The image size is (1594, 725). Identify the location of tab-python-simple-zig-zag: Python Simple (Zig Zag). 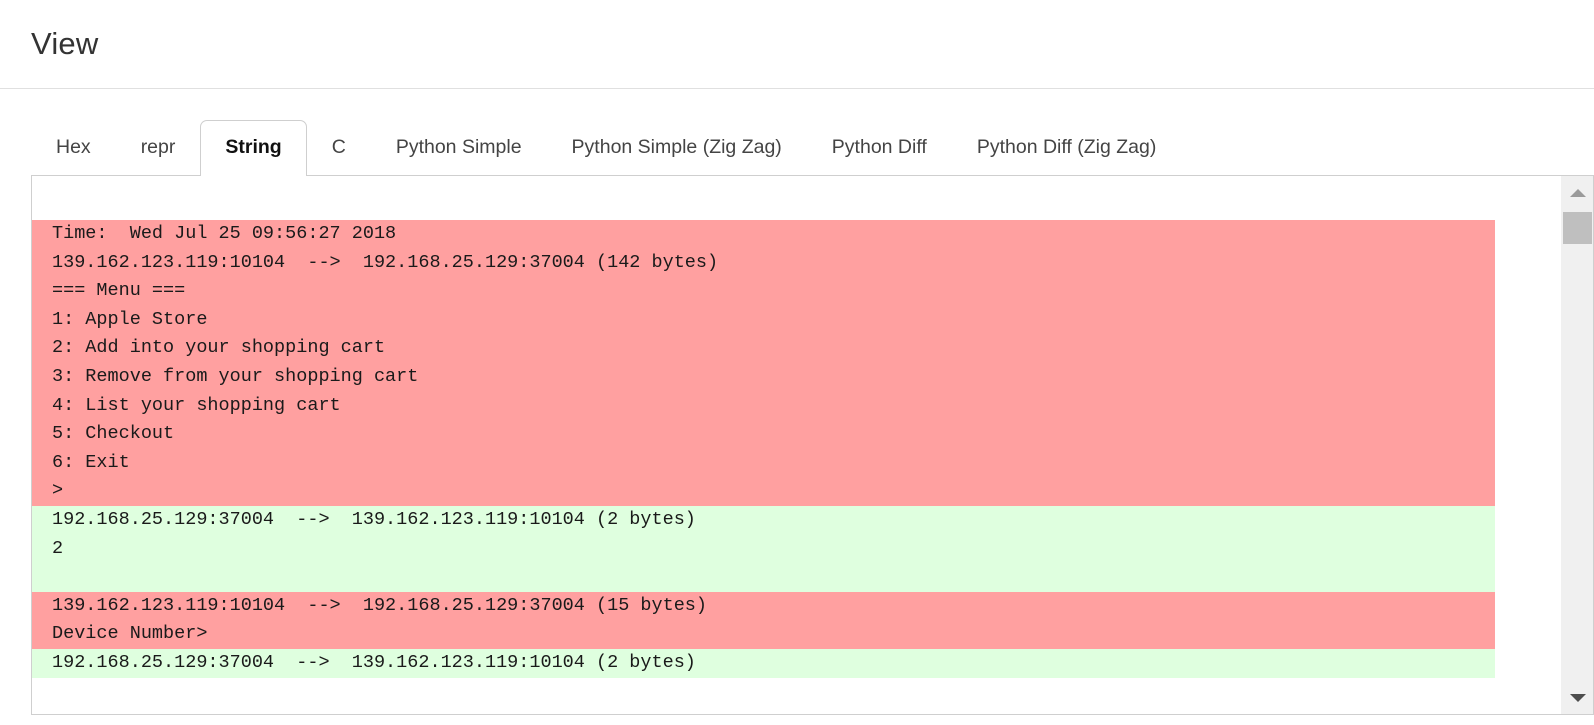
(677, 148).